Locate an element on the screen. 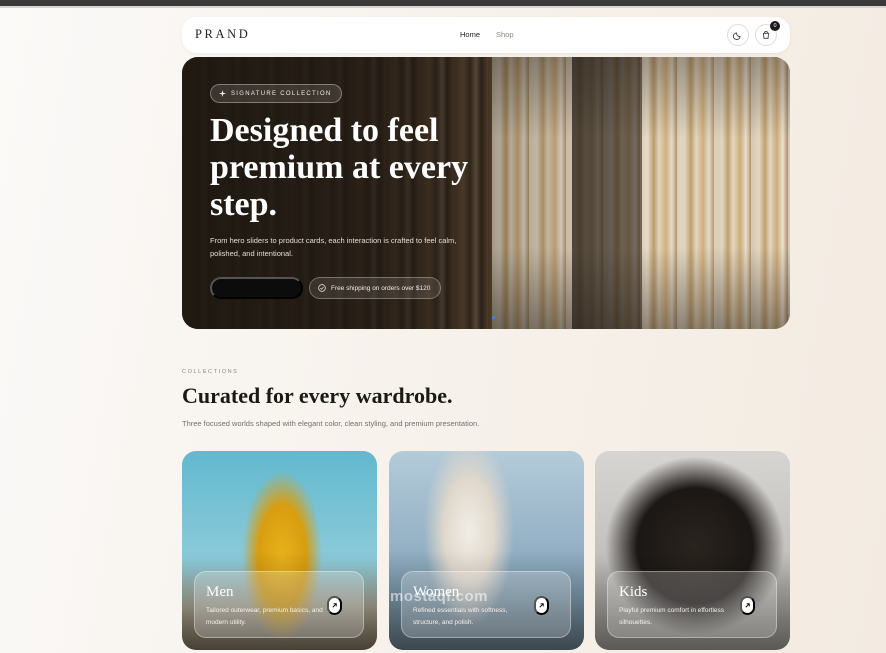 The height and width of the screenshot is (653, 886). signature-collection-chip: SIGNATURE COLLECTION is located at coordinates (276, 93).